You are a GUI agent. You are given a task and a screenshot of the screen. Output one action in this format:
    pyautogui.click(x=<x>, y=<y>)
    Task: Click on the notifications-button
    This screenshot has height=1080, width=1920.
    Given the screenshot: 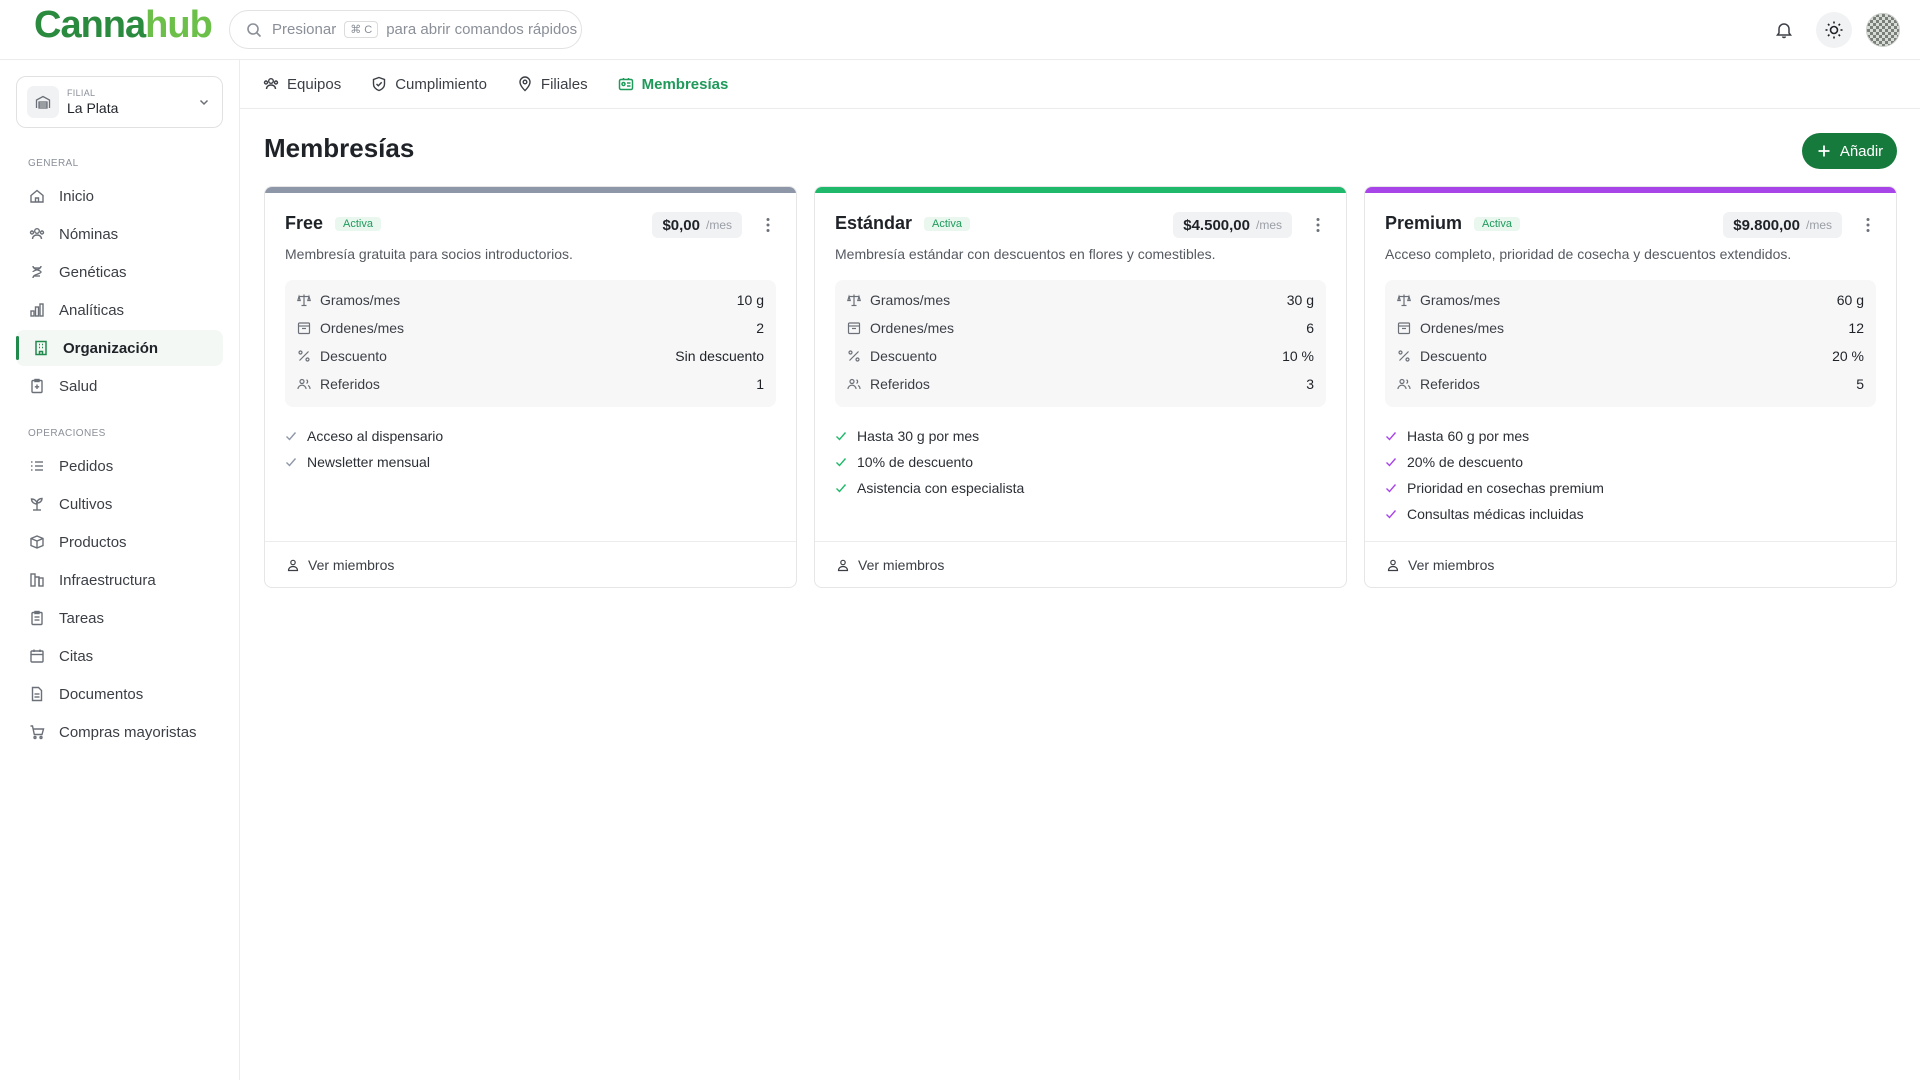 What is the action you would take?
    pyautogui.click(x=1784, y=30)
    